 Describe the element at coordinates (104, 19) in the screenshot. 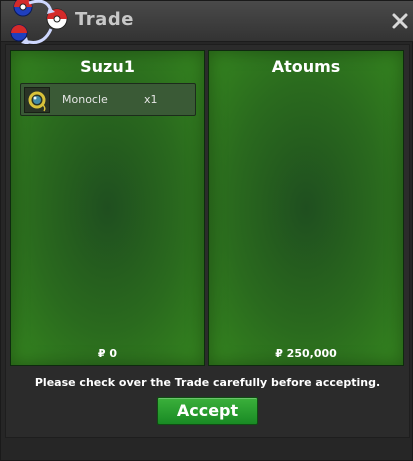

I see `window-title: Trade` at that location.